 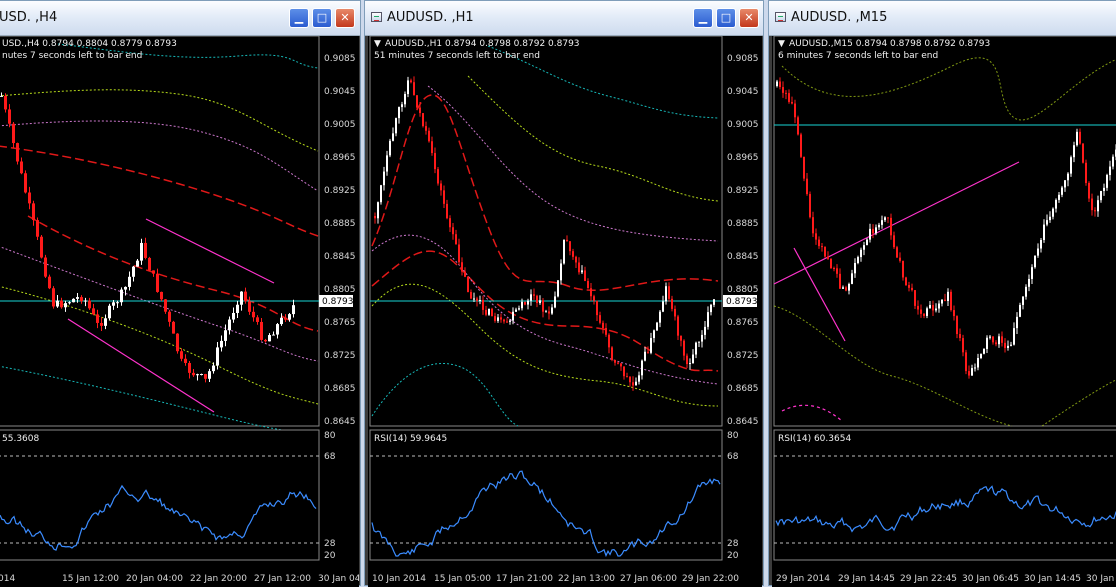 What do you see at coordinates (376, 17) in the screenshot?
I see `chart-window-icon` at bounding box center [376, 17].